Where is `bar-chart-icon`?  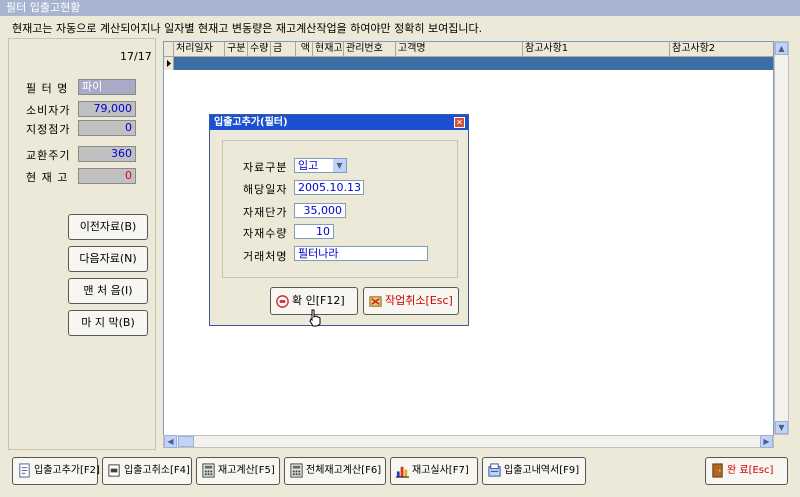 bar-chart-icon is located at coordinates (402, 472).